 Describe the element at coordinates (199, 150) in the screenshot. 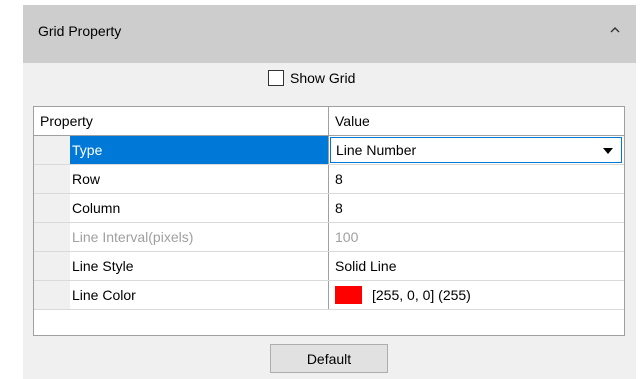

I see `property-name: Type` at that location.